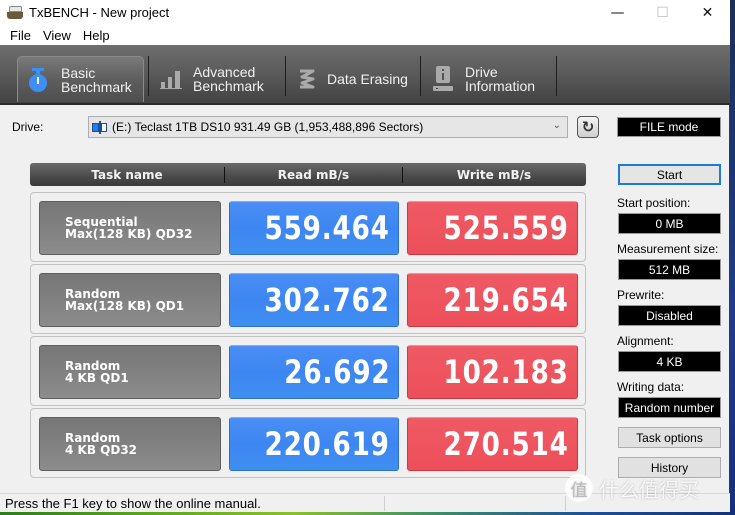  What do you see at coordinates (314, 372) in the screenshot?
I see `read-value: 26.692` at bounding box center [314, 372].